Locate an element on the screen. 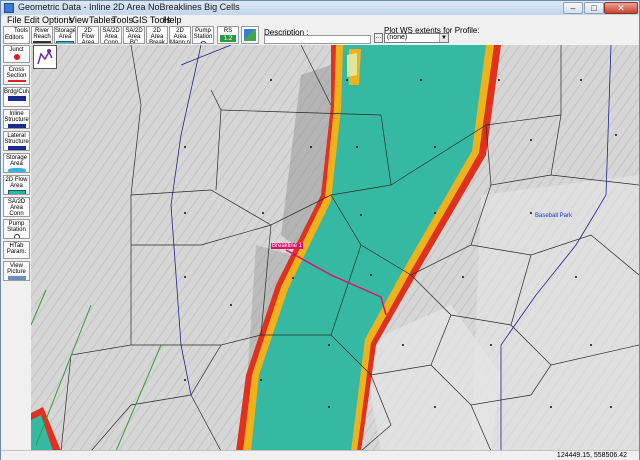 The image size is (640, 460). view-picture-label: View Picture is located at coordinates (16, 269).